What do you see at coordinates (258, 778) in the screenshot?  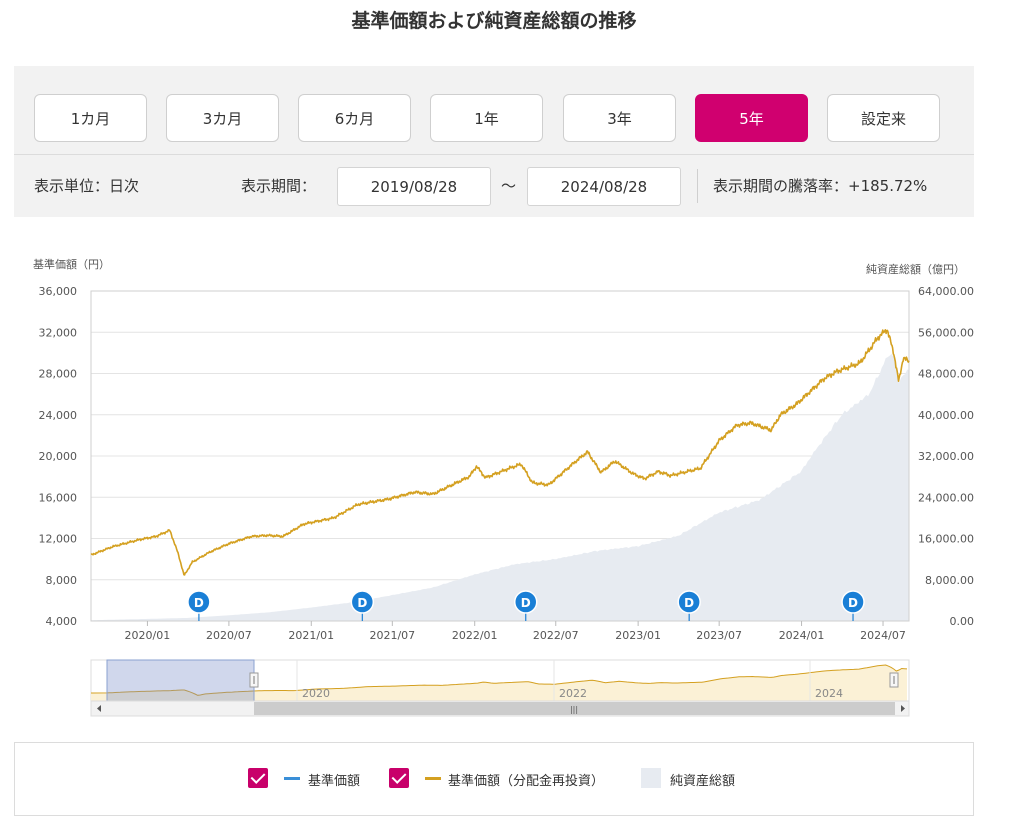 I see `legend-checkbox-nav` at bounding box center [258, 778].